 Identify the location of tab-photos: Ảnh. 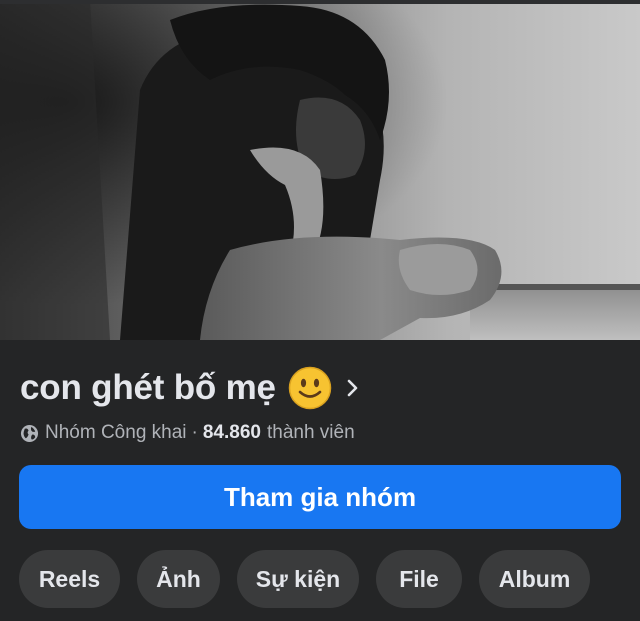
(178, 579).